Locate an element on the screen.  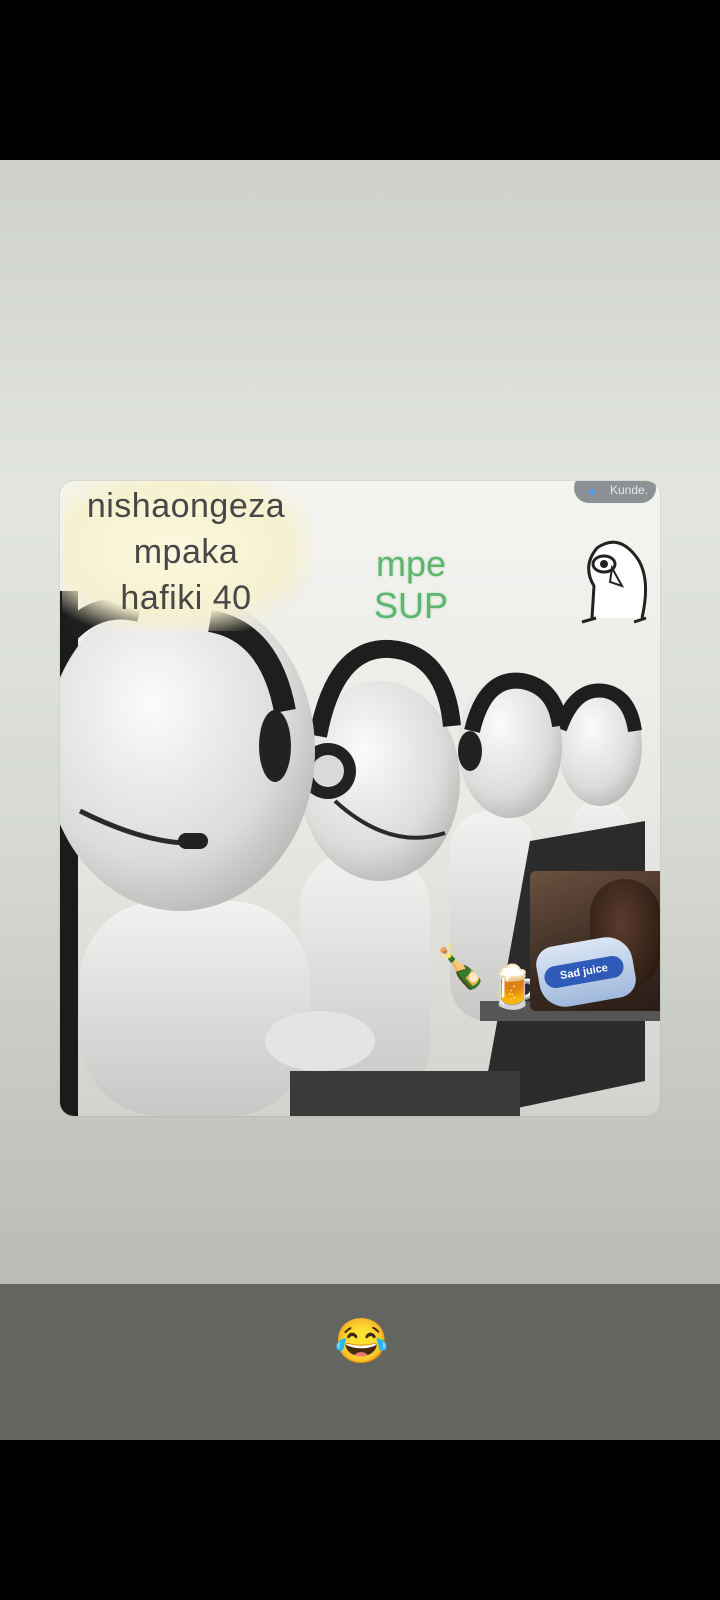
reply-line-2: SUP is located at coordinates (411, 605).